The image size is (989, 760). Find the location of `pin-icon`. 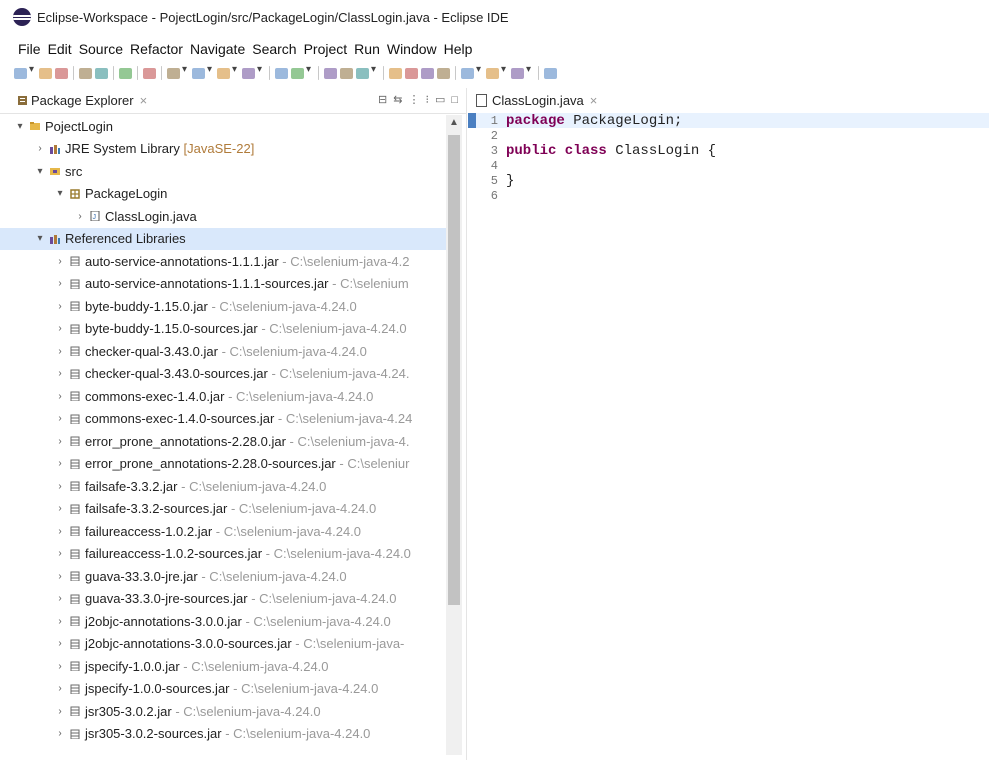

pin-icon is located at coordinates (362, 73).